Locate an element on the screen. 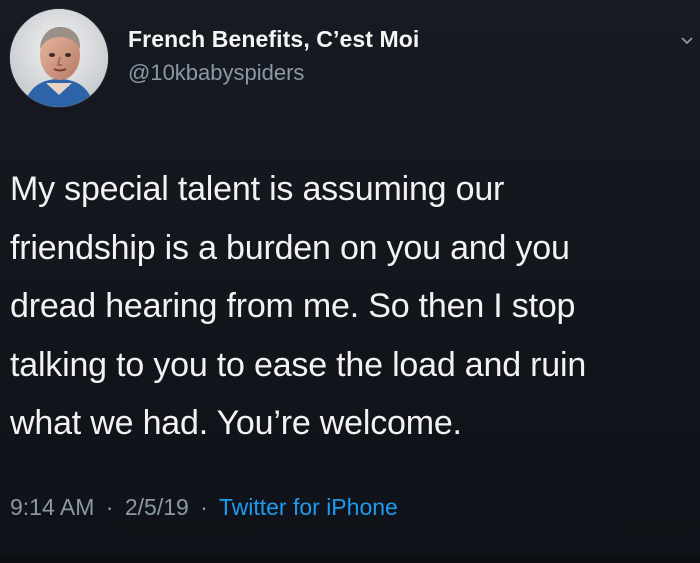 The image size is (700, 563). tweet-date: 2/5/19 is located at coordinates (157, 507).